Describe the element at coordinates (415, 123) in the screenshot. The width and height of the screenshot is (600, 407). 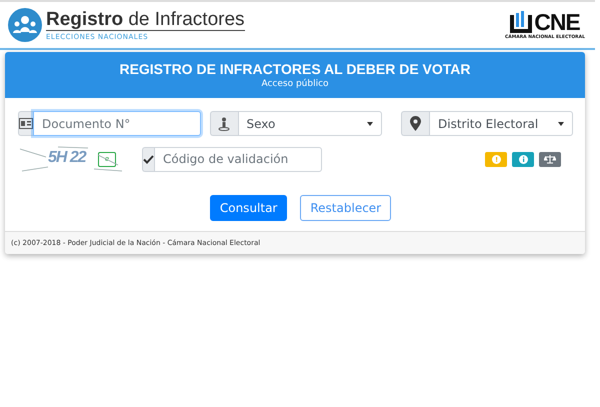
I see `map-pin-icon` at that location.